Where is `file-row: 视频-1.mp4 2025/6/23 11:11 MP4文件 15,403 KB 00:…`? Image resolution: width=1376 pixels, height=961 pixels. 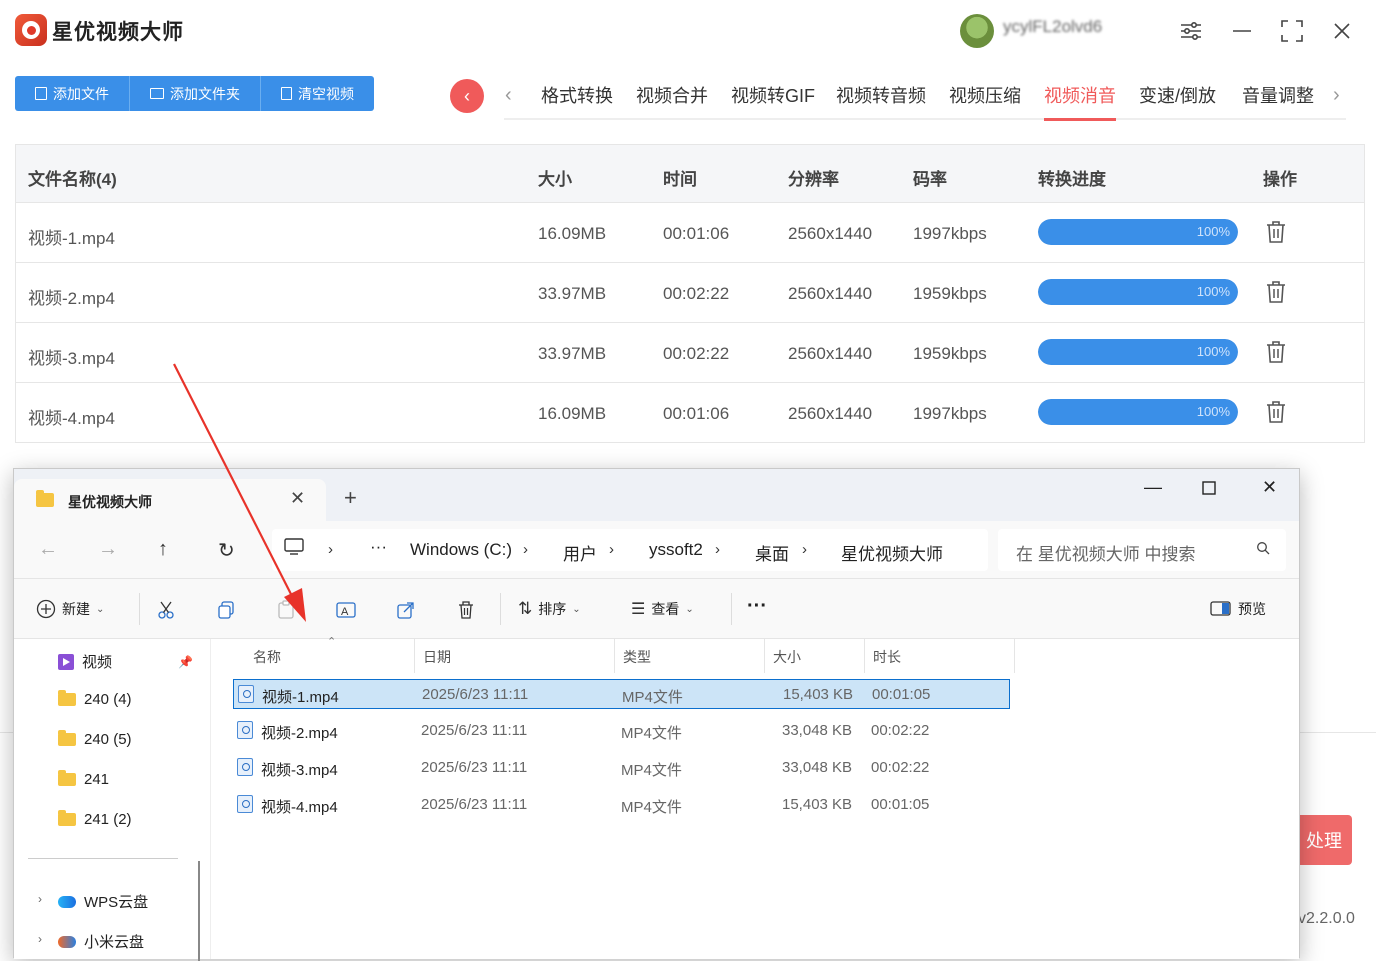
file-row: 视频-1.mp4 2025/6/23 11:11 MP4文件 15,403 KB 00:… is located at coordinates (621, 694).